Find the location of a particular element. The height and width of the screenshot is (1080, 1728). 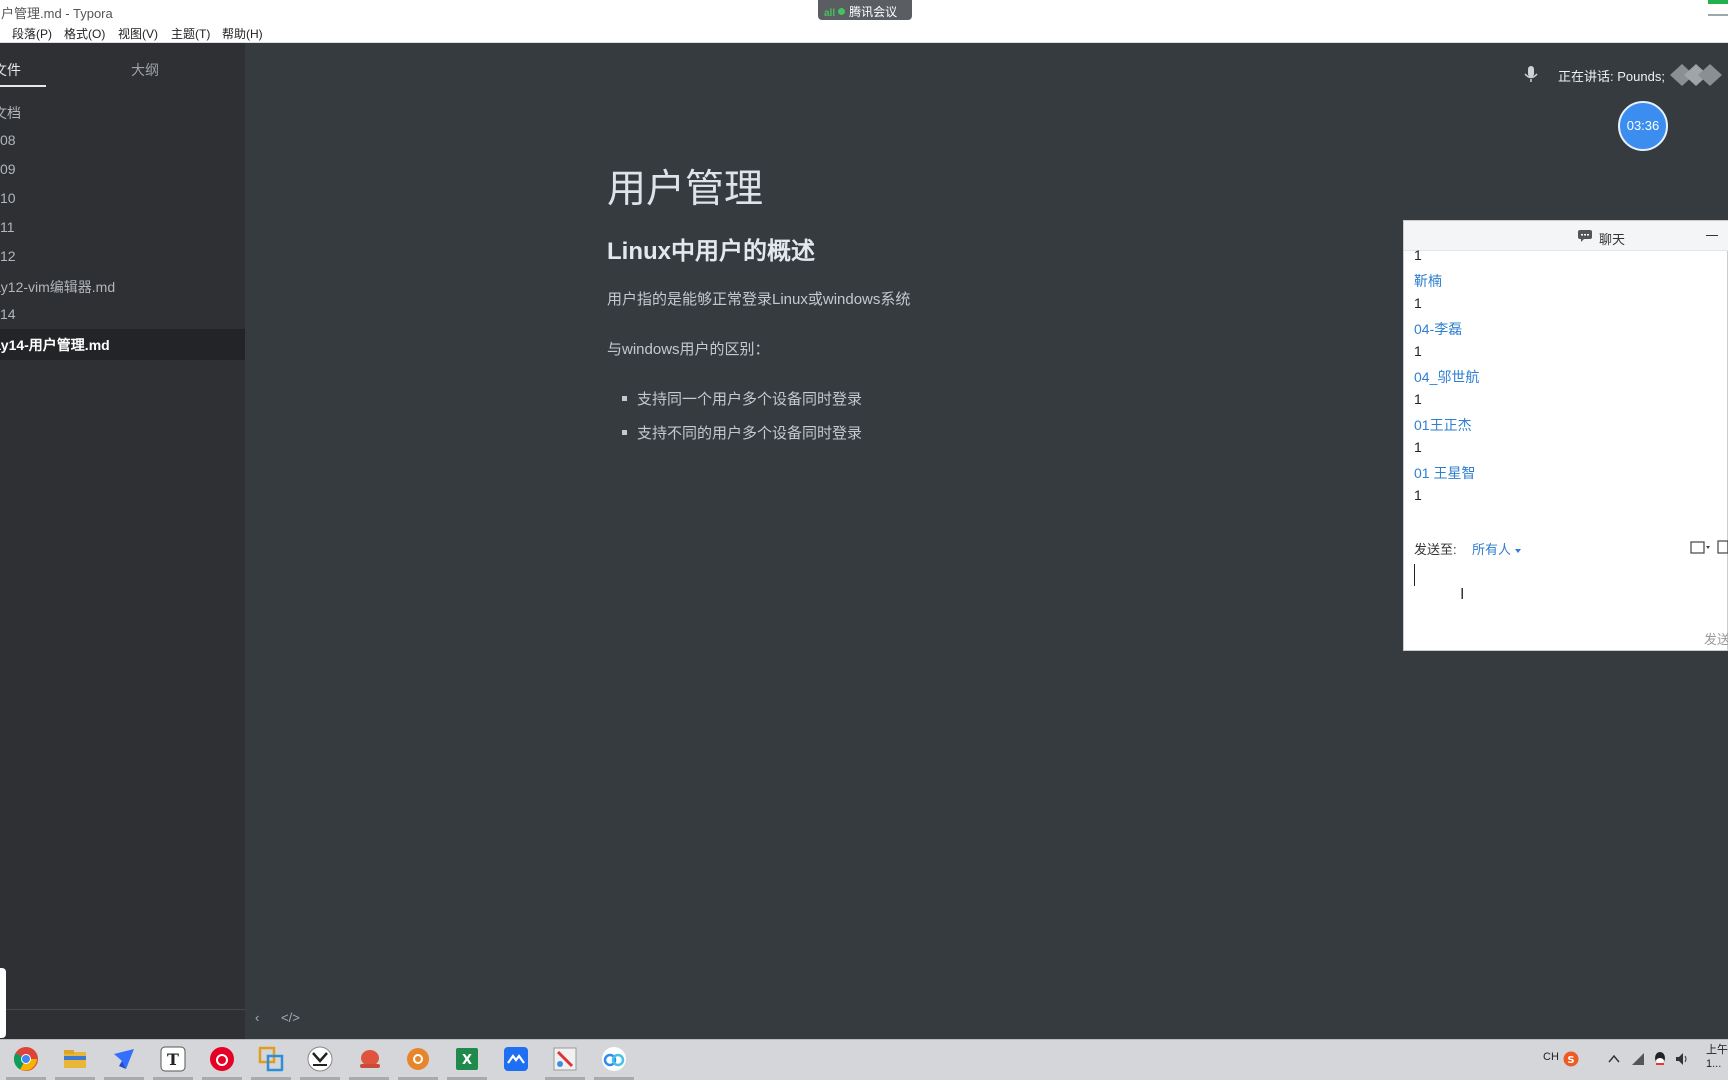

sidebar-item-day14-user-management: ay14-用户管理.md is located at coordinates (122, 344).